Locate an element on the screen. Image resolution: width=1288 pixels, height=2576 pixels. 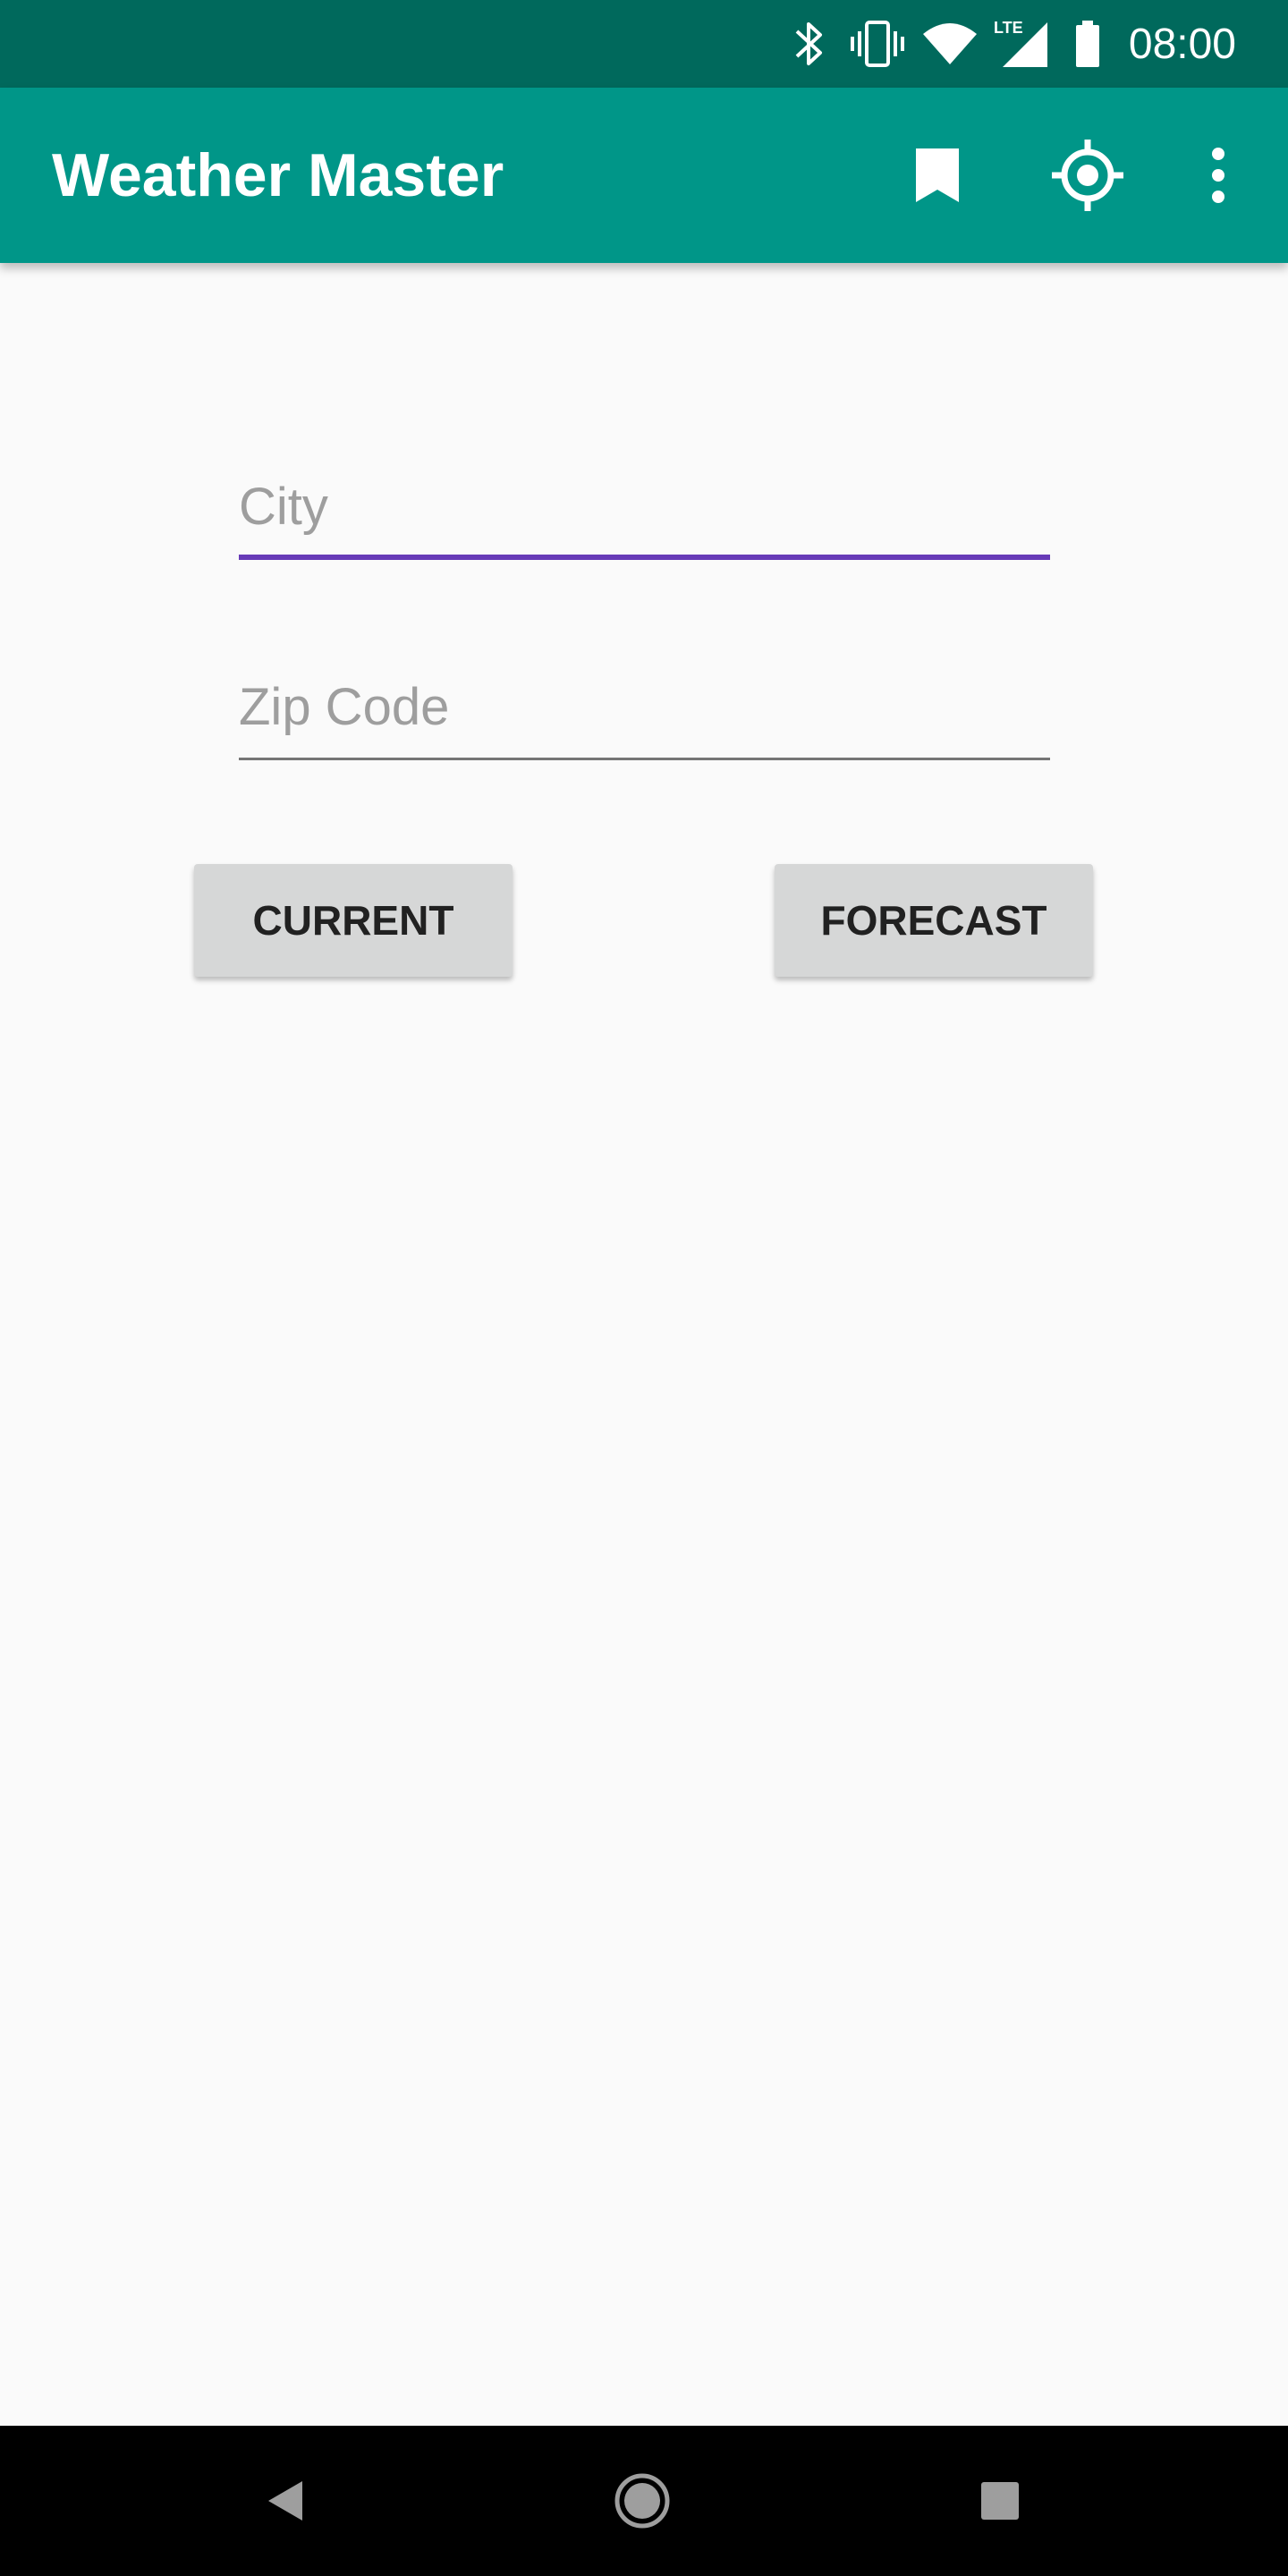
zip-code-underline is located at coordinates (644, 759).